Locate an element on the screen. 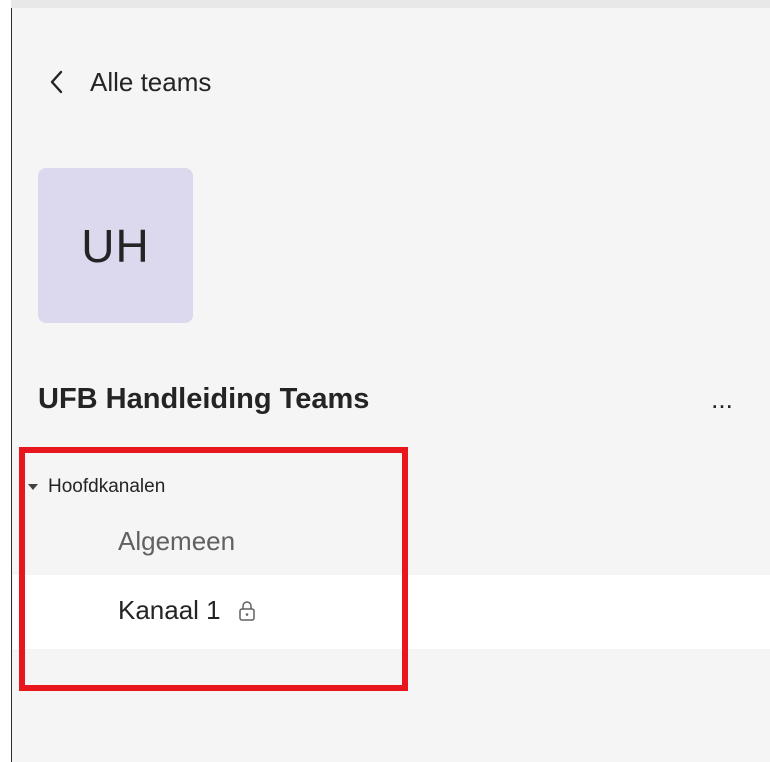 This screenshot has width=770, height=762. all-teams-back-button: Alle teams is located at coordinates (129, 82).